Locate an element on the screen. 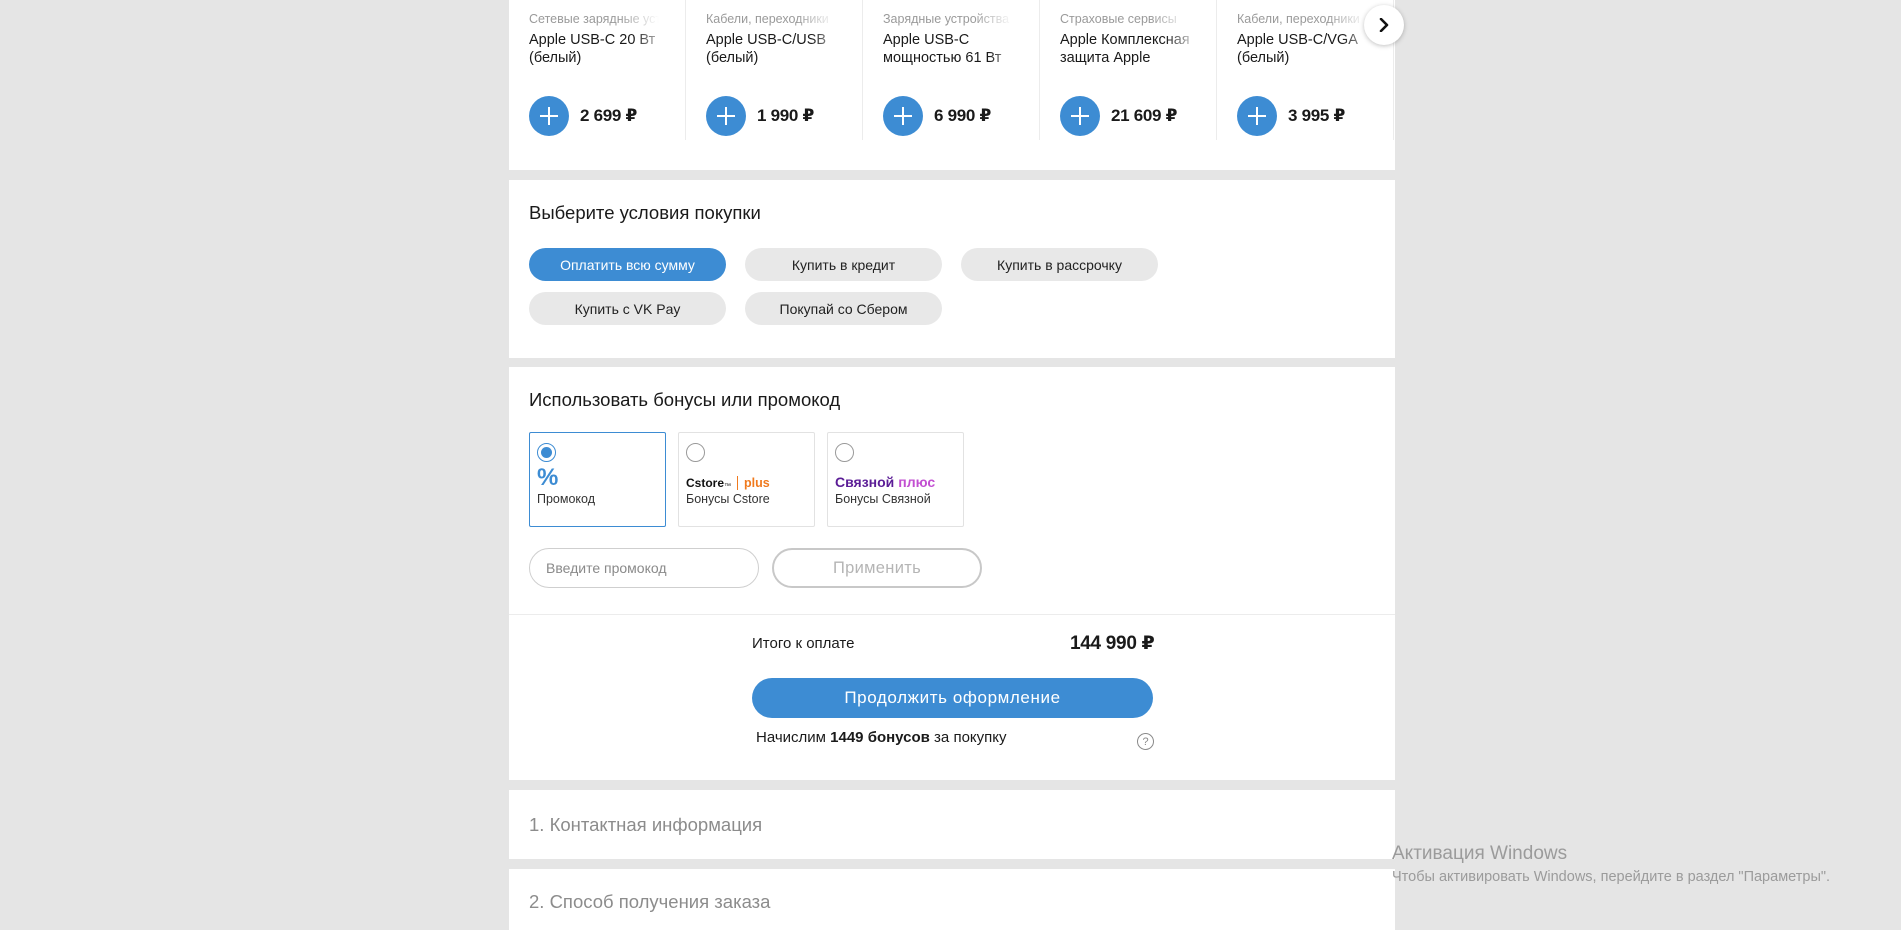 This screenshot has width=1901, height=930. chevron-right-icon is located at coordinates (1384, 25).